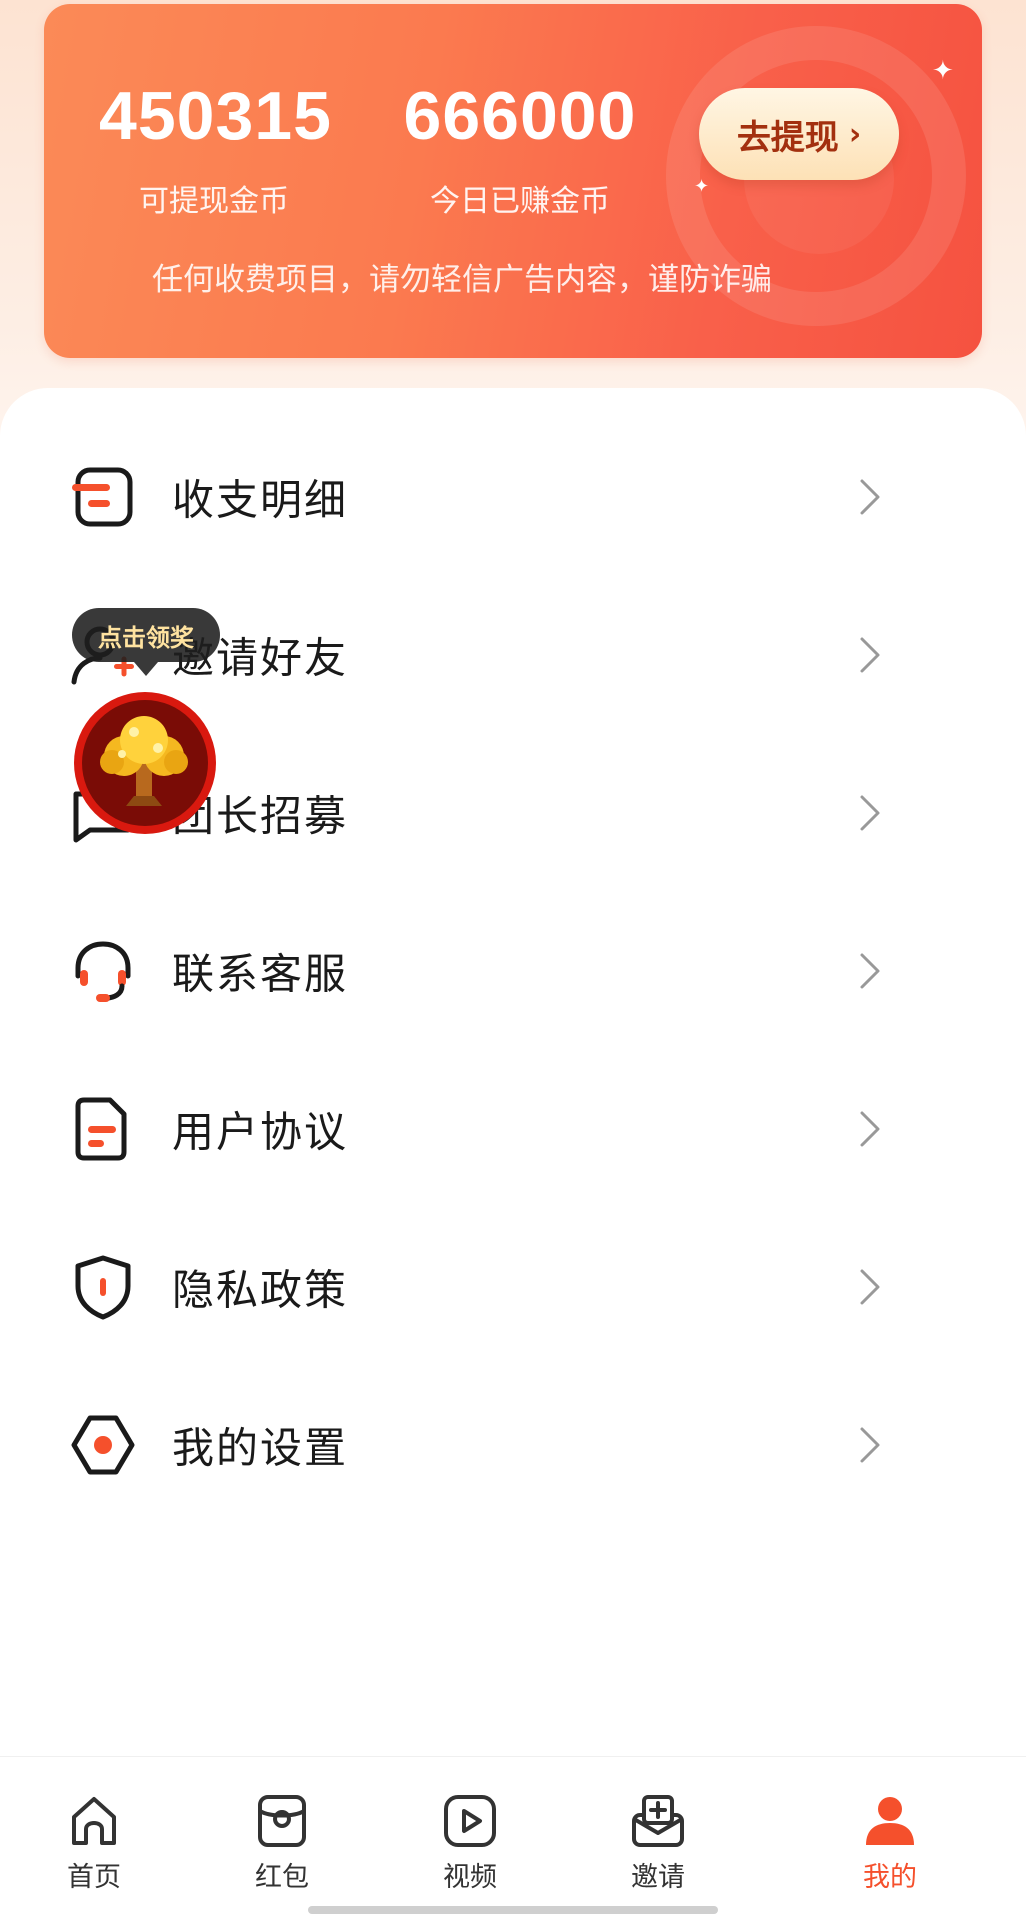 The height and width of the screenshot is (1920, 1026). What do you see at coordinates (282, 1877) in the screenshot?
I see `tab-label: 红包` at bounding box center [282, 1877].